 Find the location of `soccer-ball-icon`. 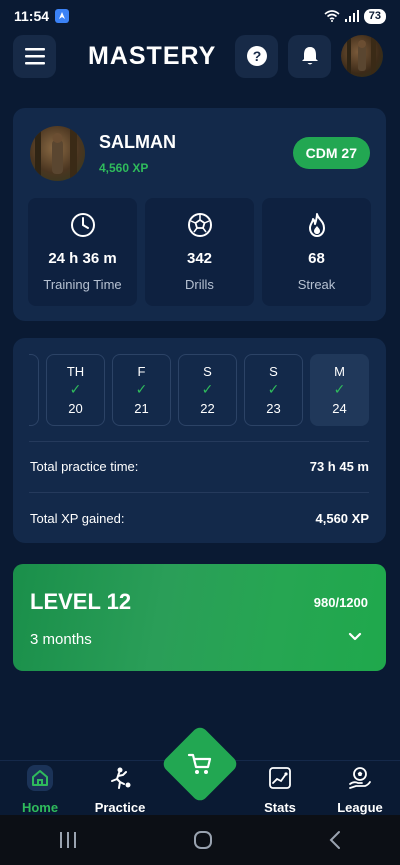

soccer-ball-icon is located at coordinates (199, 225).